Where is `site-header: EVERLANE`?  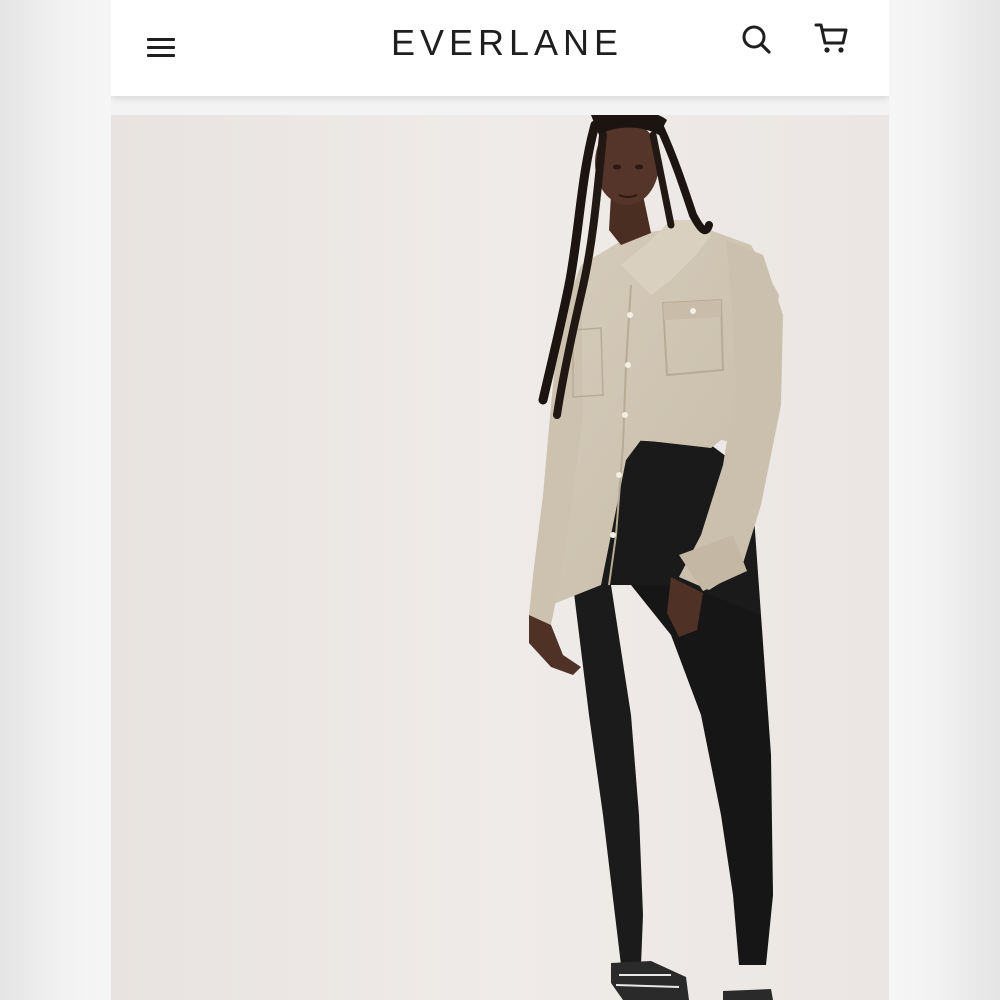
site-header: EVERLANE is located at coordinates (500, 48).